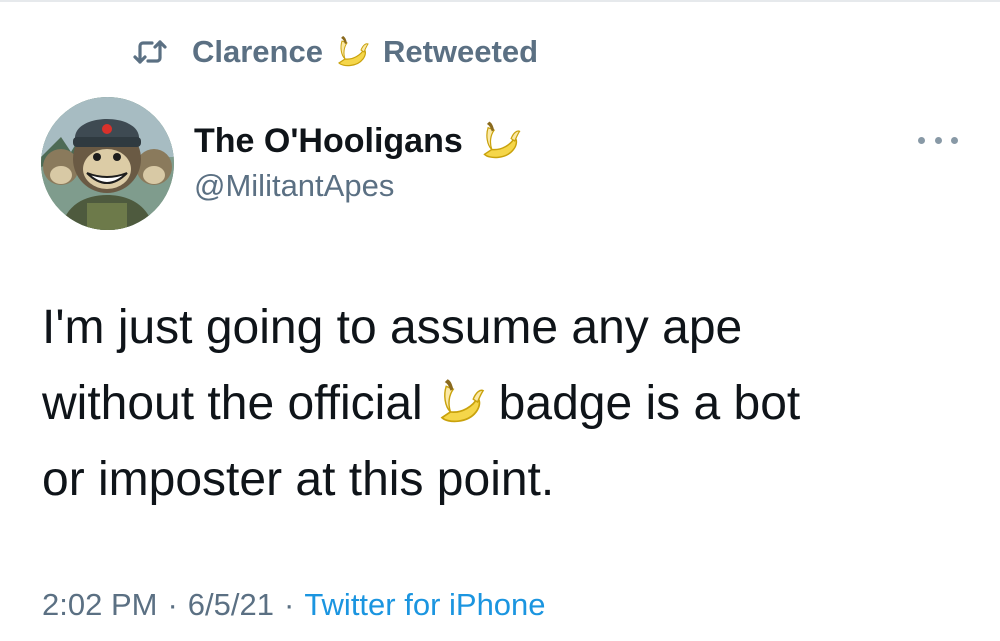 This screenshot has height=641, width=1000. Describe the element at coordinates (257, 52) in the screenshot. I see `retweeter-name: Clarence` at that location.